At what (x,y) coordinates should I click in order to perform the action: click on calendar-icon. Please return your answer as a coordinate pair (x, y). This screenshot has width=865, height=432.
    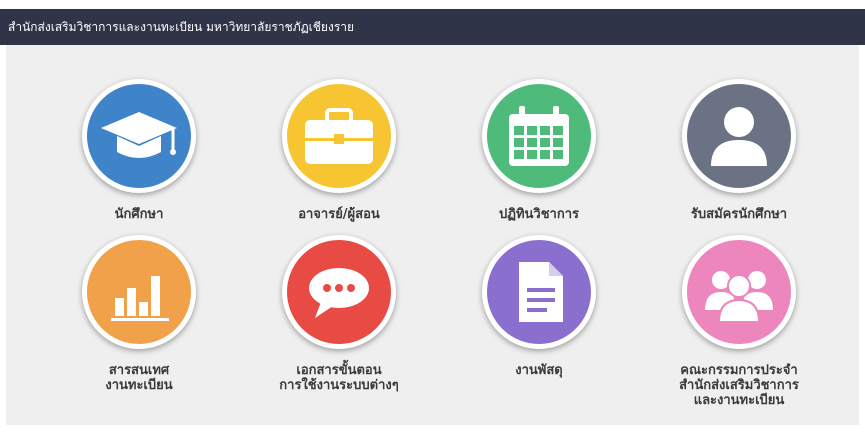
    Looking at the image, I should click on (539, 136).